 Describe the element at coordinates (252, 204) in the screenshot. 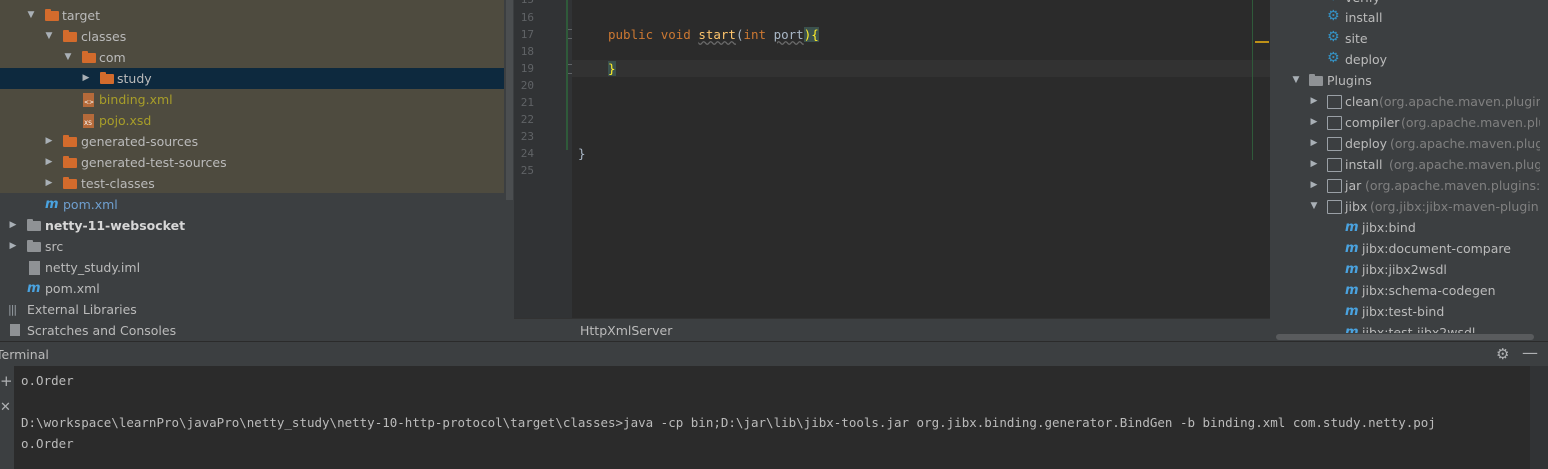

I see `tree-item-pom-xml: m pom.xml` at that location.